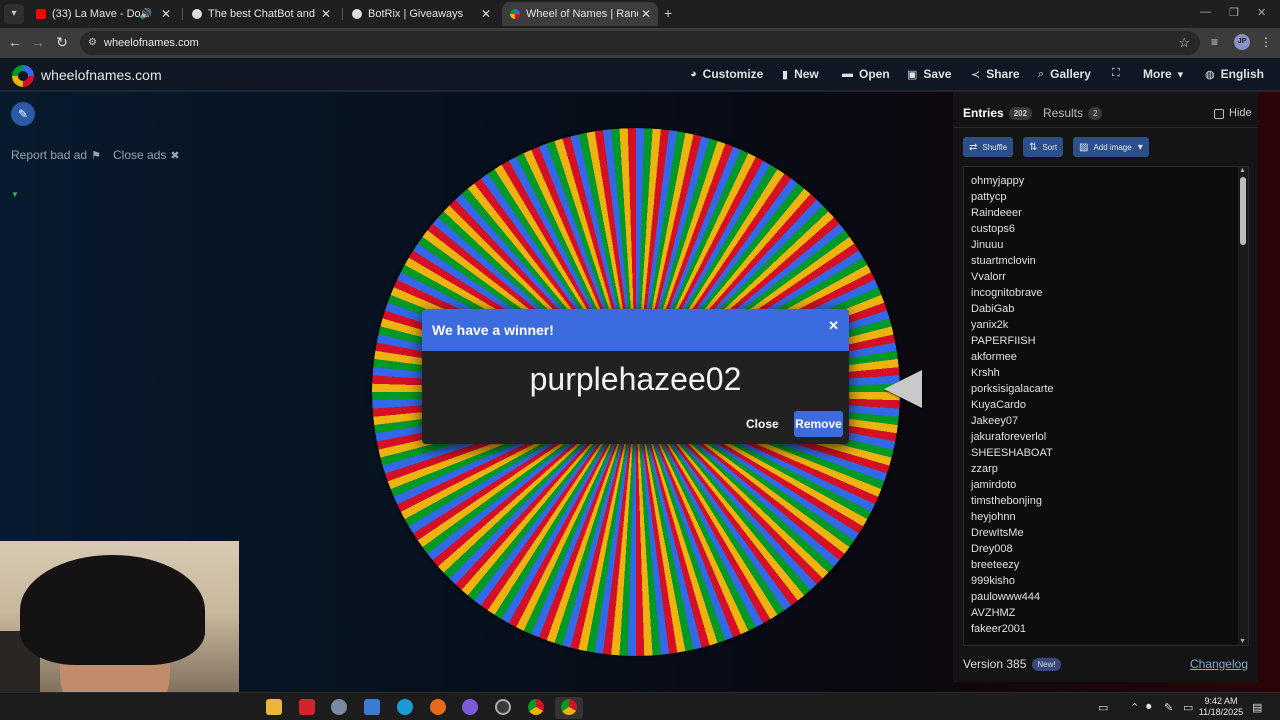 This screenshot has height=720, width=1280. I want to click on forward-icon: →, so click(38, 42).